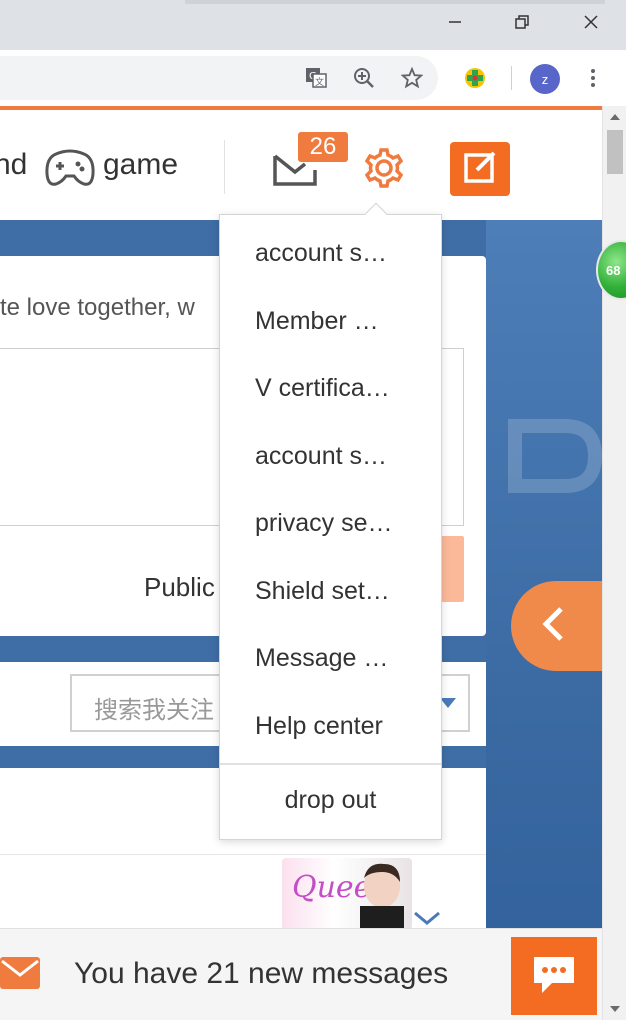 The height and width of the screenshot is (1020, 626). What do you see at coordinates (335, 726) in the screenshot?
I see `menu-item-help-center: Help center` at bounding box center [335, 726].